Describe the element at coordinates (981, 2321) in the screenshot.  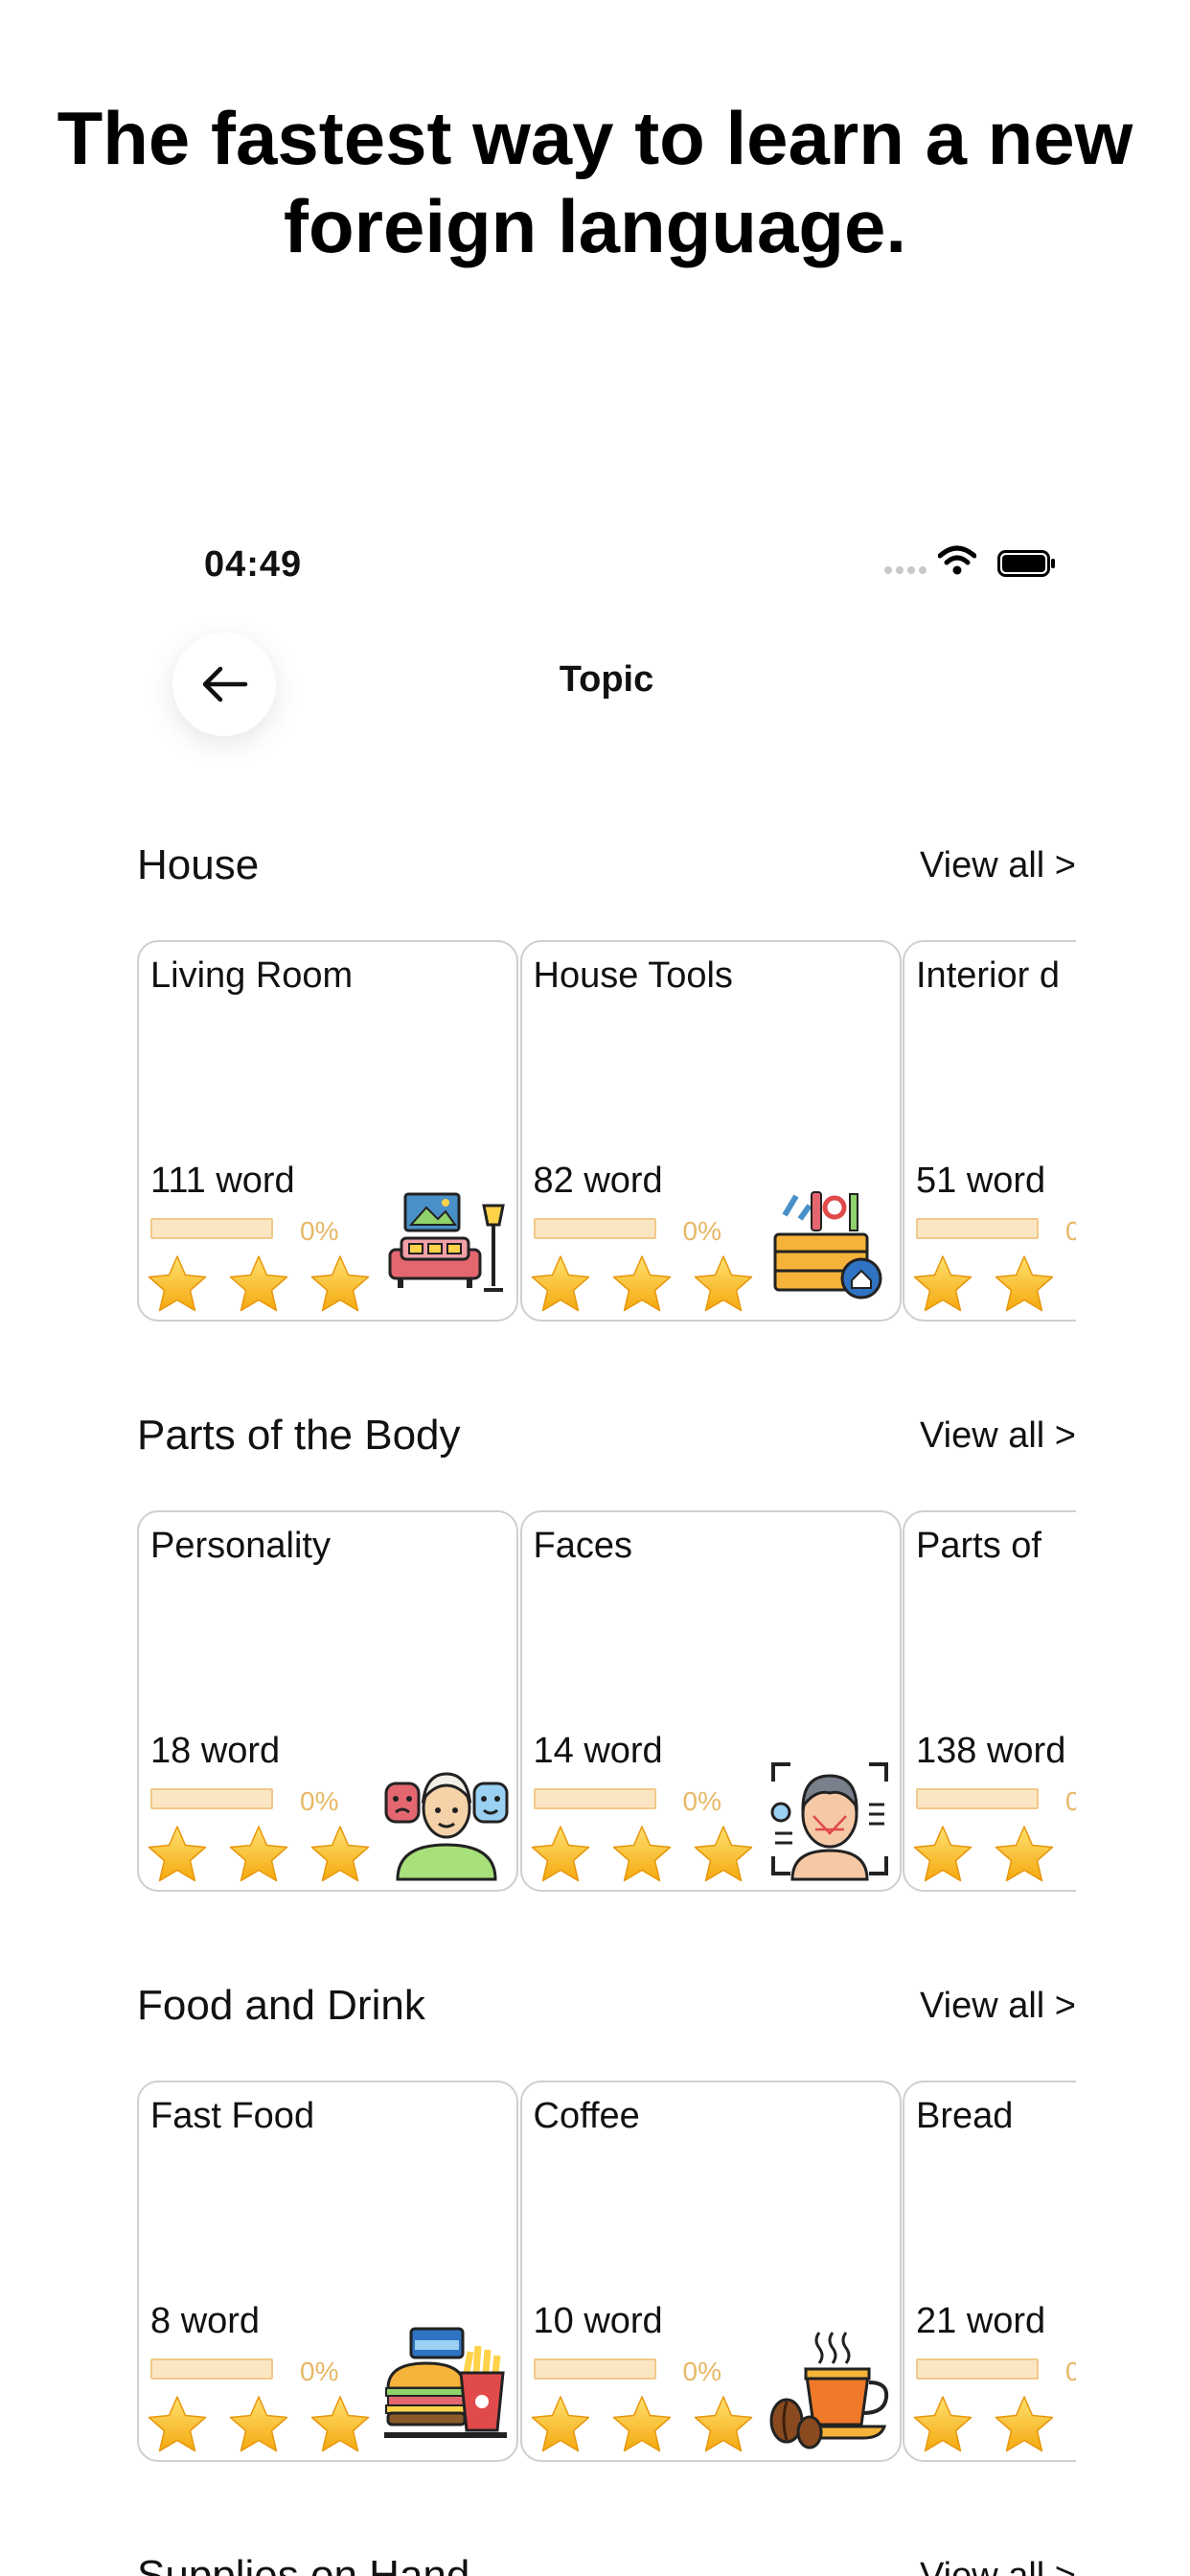
I see `word-count: 21 word` at that location.